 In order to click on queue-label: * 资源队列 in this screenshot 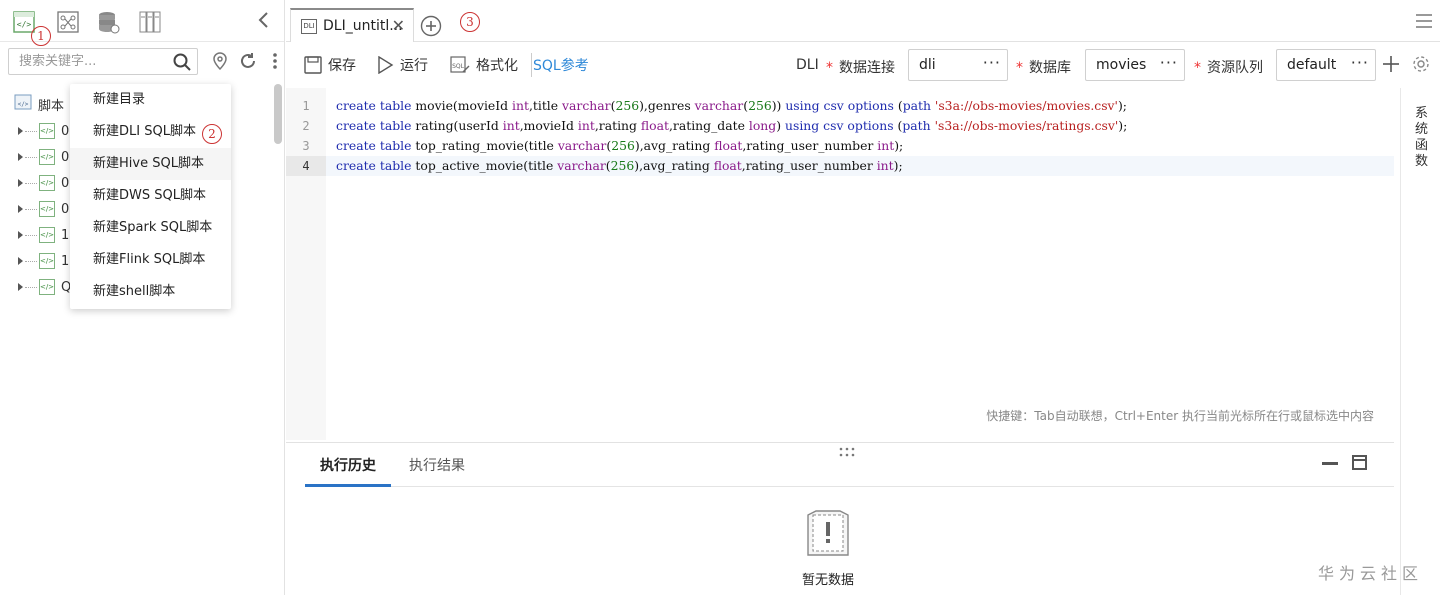, I will do `click(1228, 67)`.